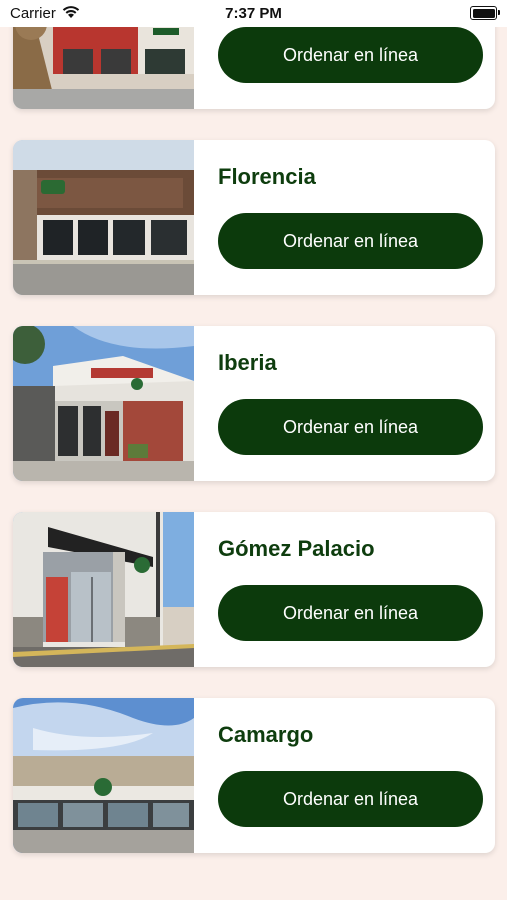 The width and height of the screenshot is (507, 900). I want to click on status-bar: Carrier 7:37 PM, so click(253, 13).